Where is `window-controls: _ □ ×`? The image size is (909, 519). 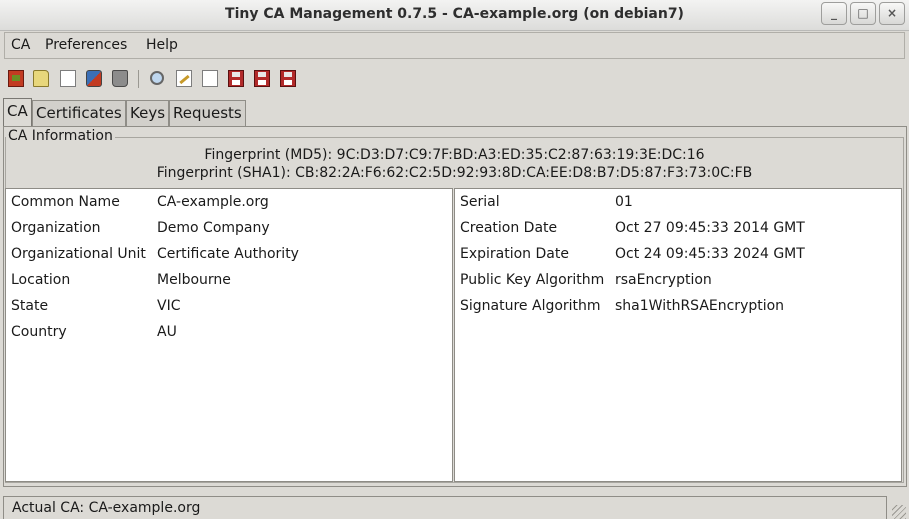
window-controls: _ □ × is located at coordinates (863, 13).